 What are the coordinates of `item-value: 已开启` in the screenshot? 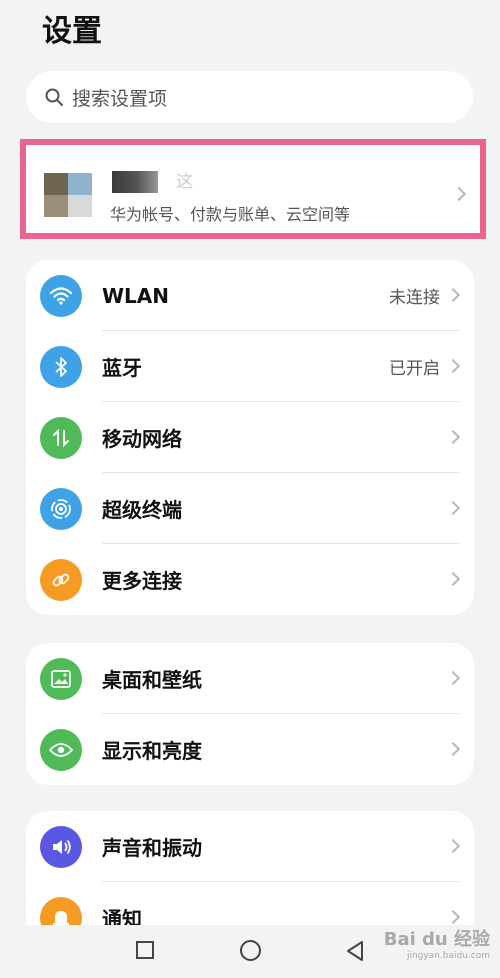 It's located at (414, 369).